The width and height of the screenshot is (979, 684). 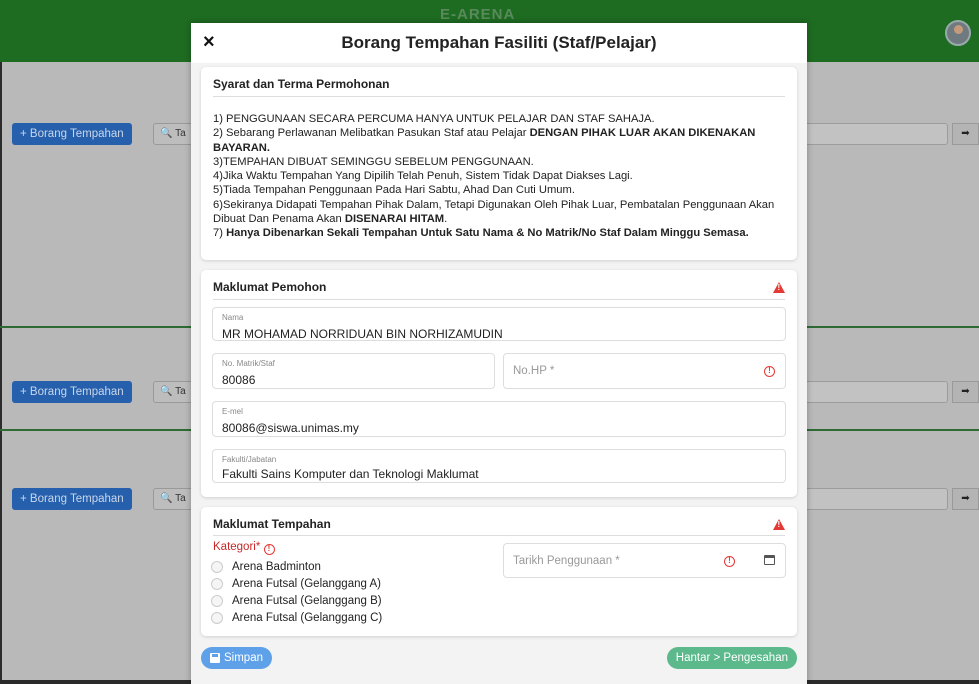 What do you see at coordinates (534, 371) in the screenshot?
I see `phone-placeholder: No.HP *` at bounding box center [534, 371].